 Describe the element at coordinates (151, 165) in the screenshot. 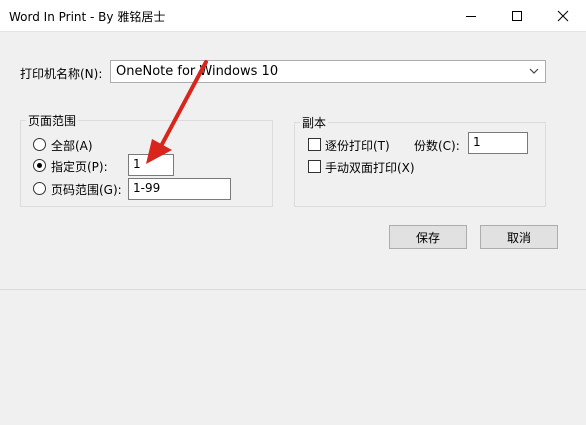

I see `specified-page-input: 1` at that location.